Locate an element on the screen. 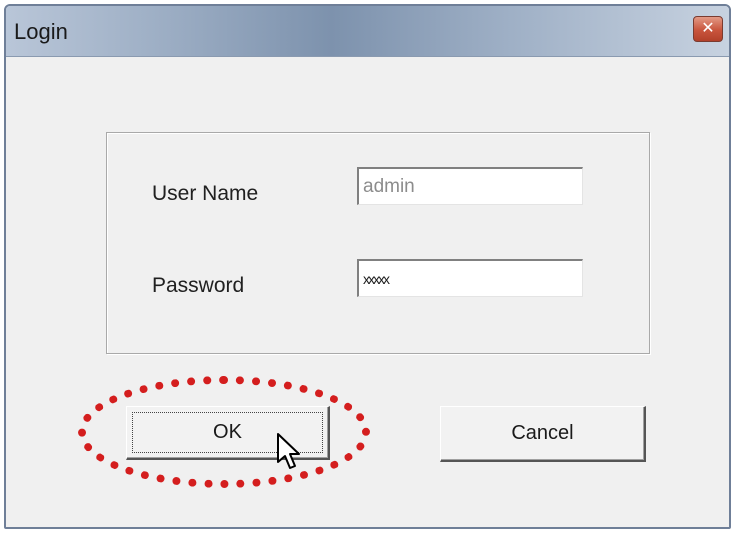 The image size is (737, 535). title-bar: Login ✕ is located at coordinates (367, 31).